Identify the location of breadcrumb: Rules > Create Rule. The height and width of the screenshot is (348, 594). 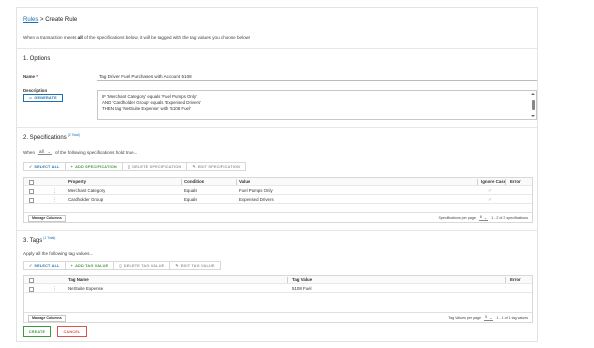
(50, 20).